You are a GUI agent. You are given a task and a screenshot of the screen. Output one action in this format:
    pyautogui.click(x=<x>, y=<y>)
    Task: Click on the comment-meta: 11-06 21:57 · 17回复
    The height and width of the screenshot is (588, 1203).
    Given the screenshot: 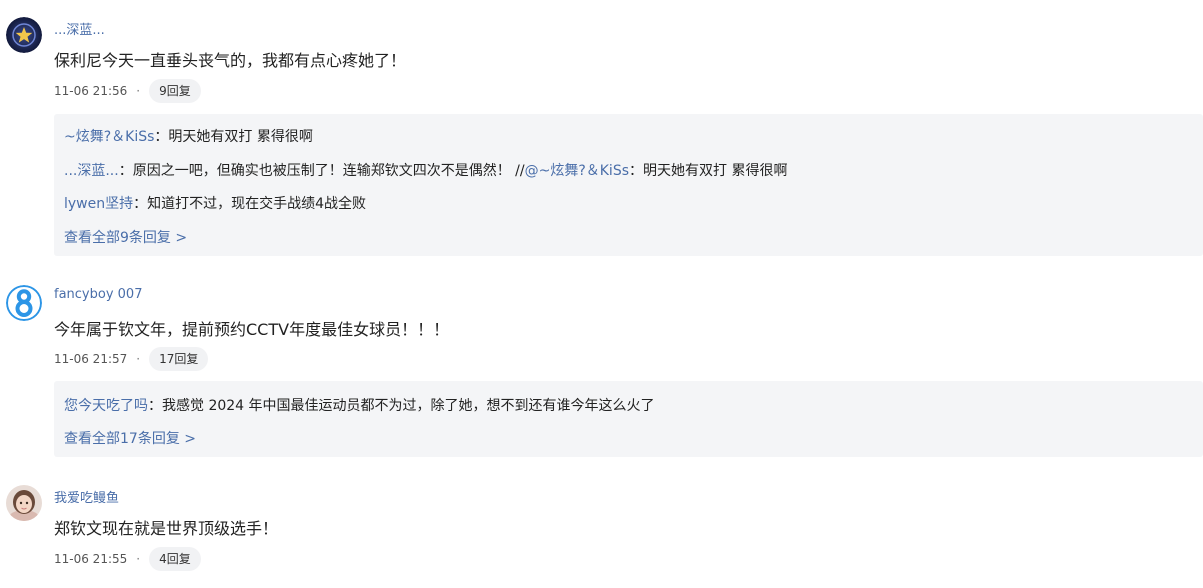 What is the action you would take?
    pyautogui.click(x=131, y=359)
    